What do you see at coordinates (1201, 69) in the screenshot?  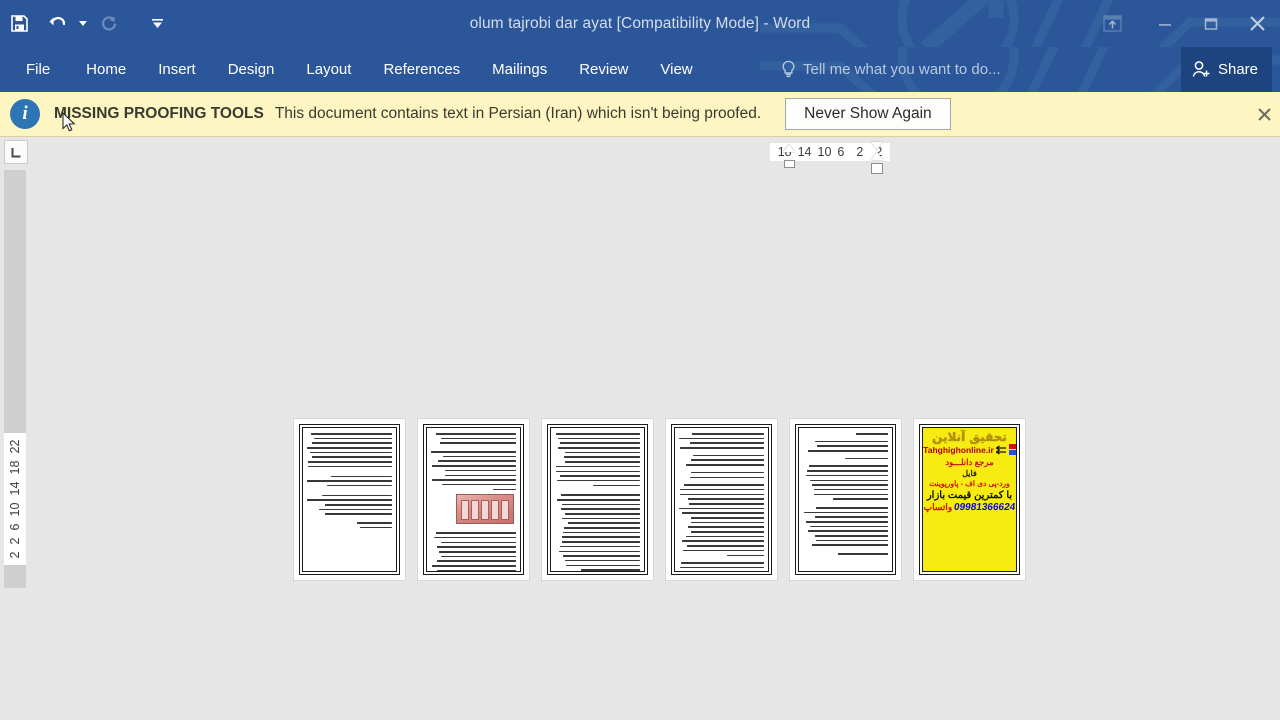 I see `share-person-icon` at bounding box center [1201, 69].